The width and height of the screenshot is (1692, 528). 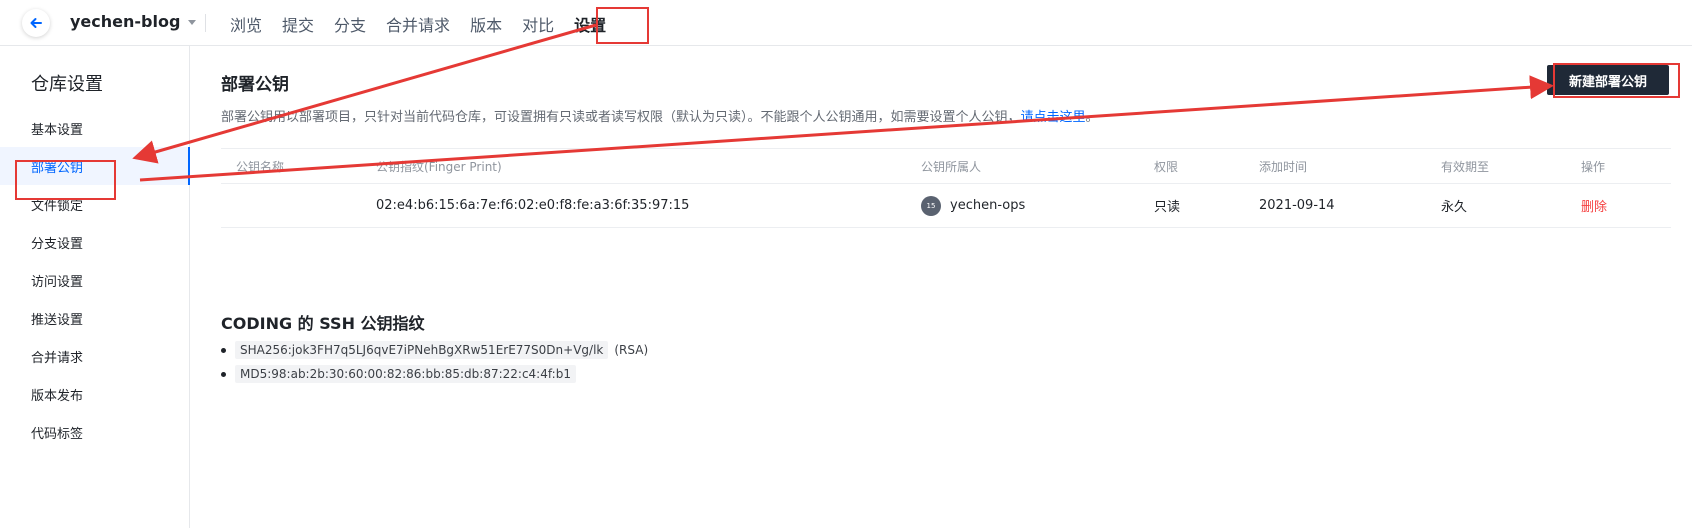 I want to click on sidebar-item-release: 版本发布, so click(x=95, y=394).